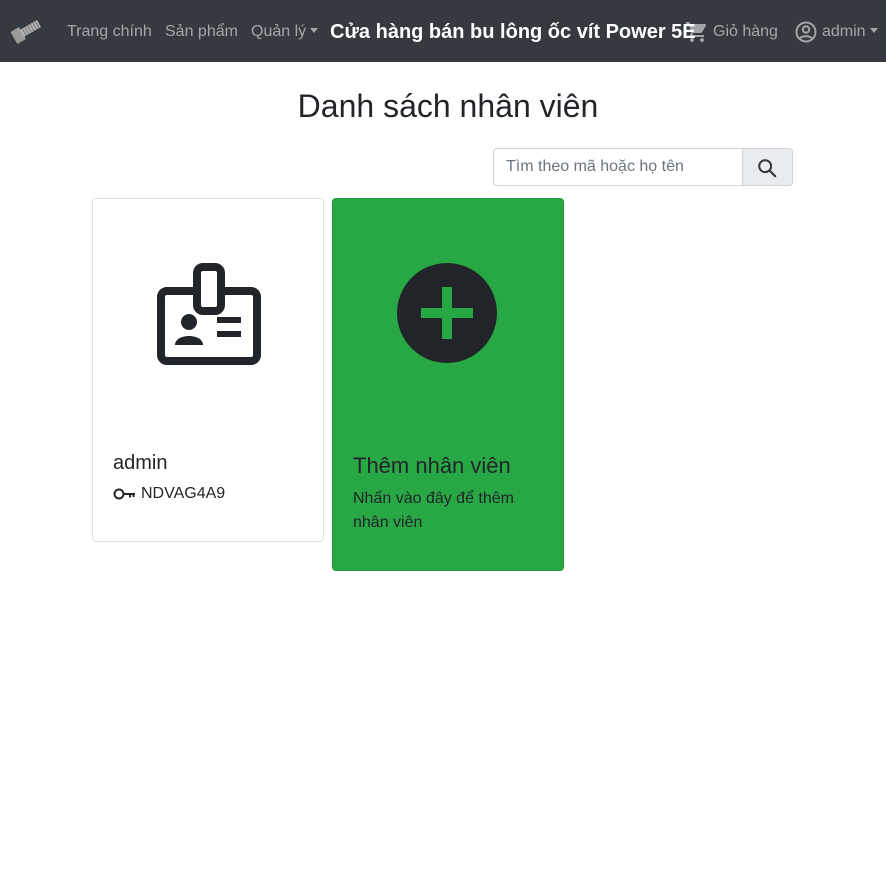 This screenshot has width=886, height=883. Describe the element at coordinates (279, 31) in the screenshot. I see `nav-link-manage-label: Quản lý` at that location.